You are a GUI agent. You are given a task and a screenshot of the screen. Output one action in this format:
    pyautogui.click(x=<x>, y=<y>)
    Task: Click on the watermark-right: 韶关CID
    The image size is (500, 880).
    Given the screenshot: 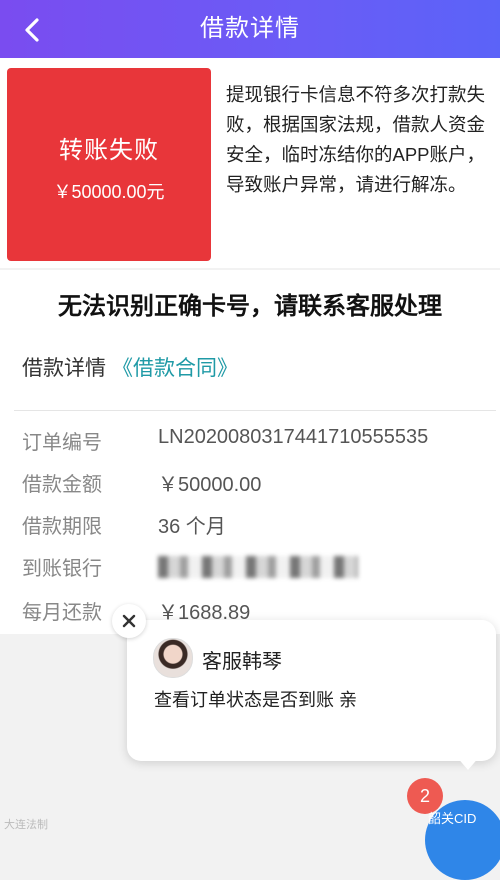 What is the action you would take?
    pyautogui.click(x=452, y=818)
    